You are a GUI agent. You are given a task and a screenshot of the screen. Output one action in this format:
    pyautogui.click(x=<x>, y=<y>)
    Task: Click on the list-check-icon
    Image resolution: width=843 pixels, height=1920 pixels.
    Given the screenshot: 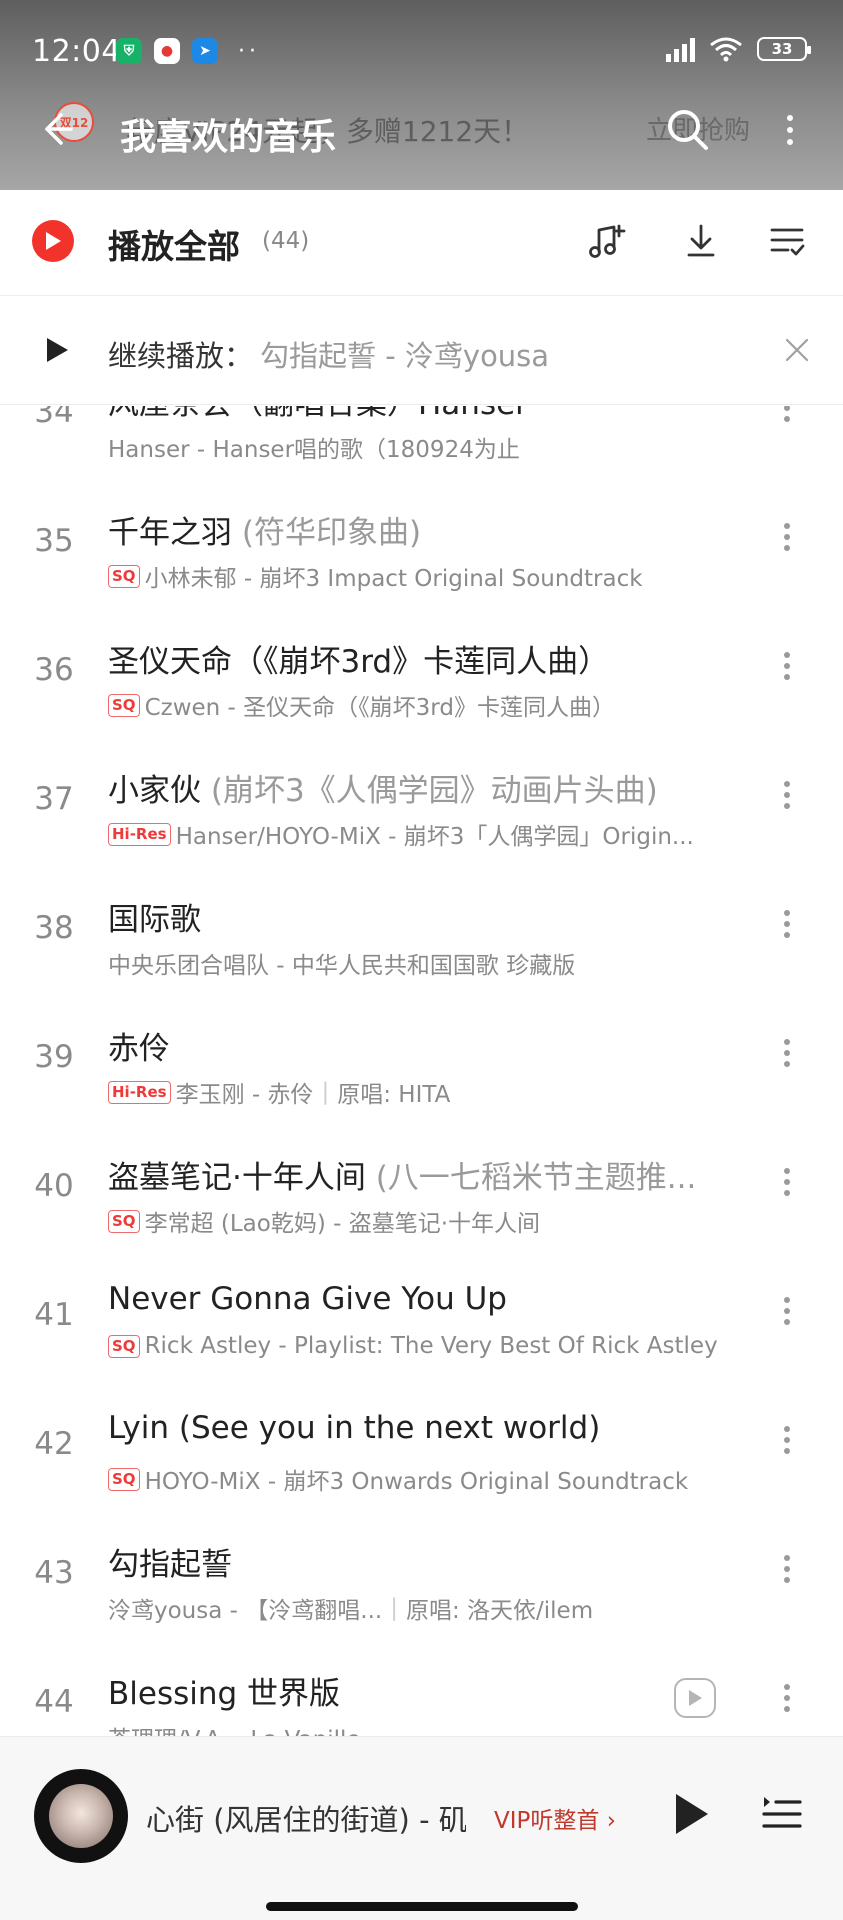 What is the action you would take?
    pyautogui.click(x=787, y=242)
    